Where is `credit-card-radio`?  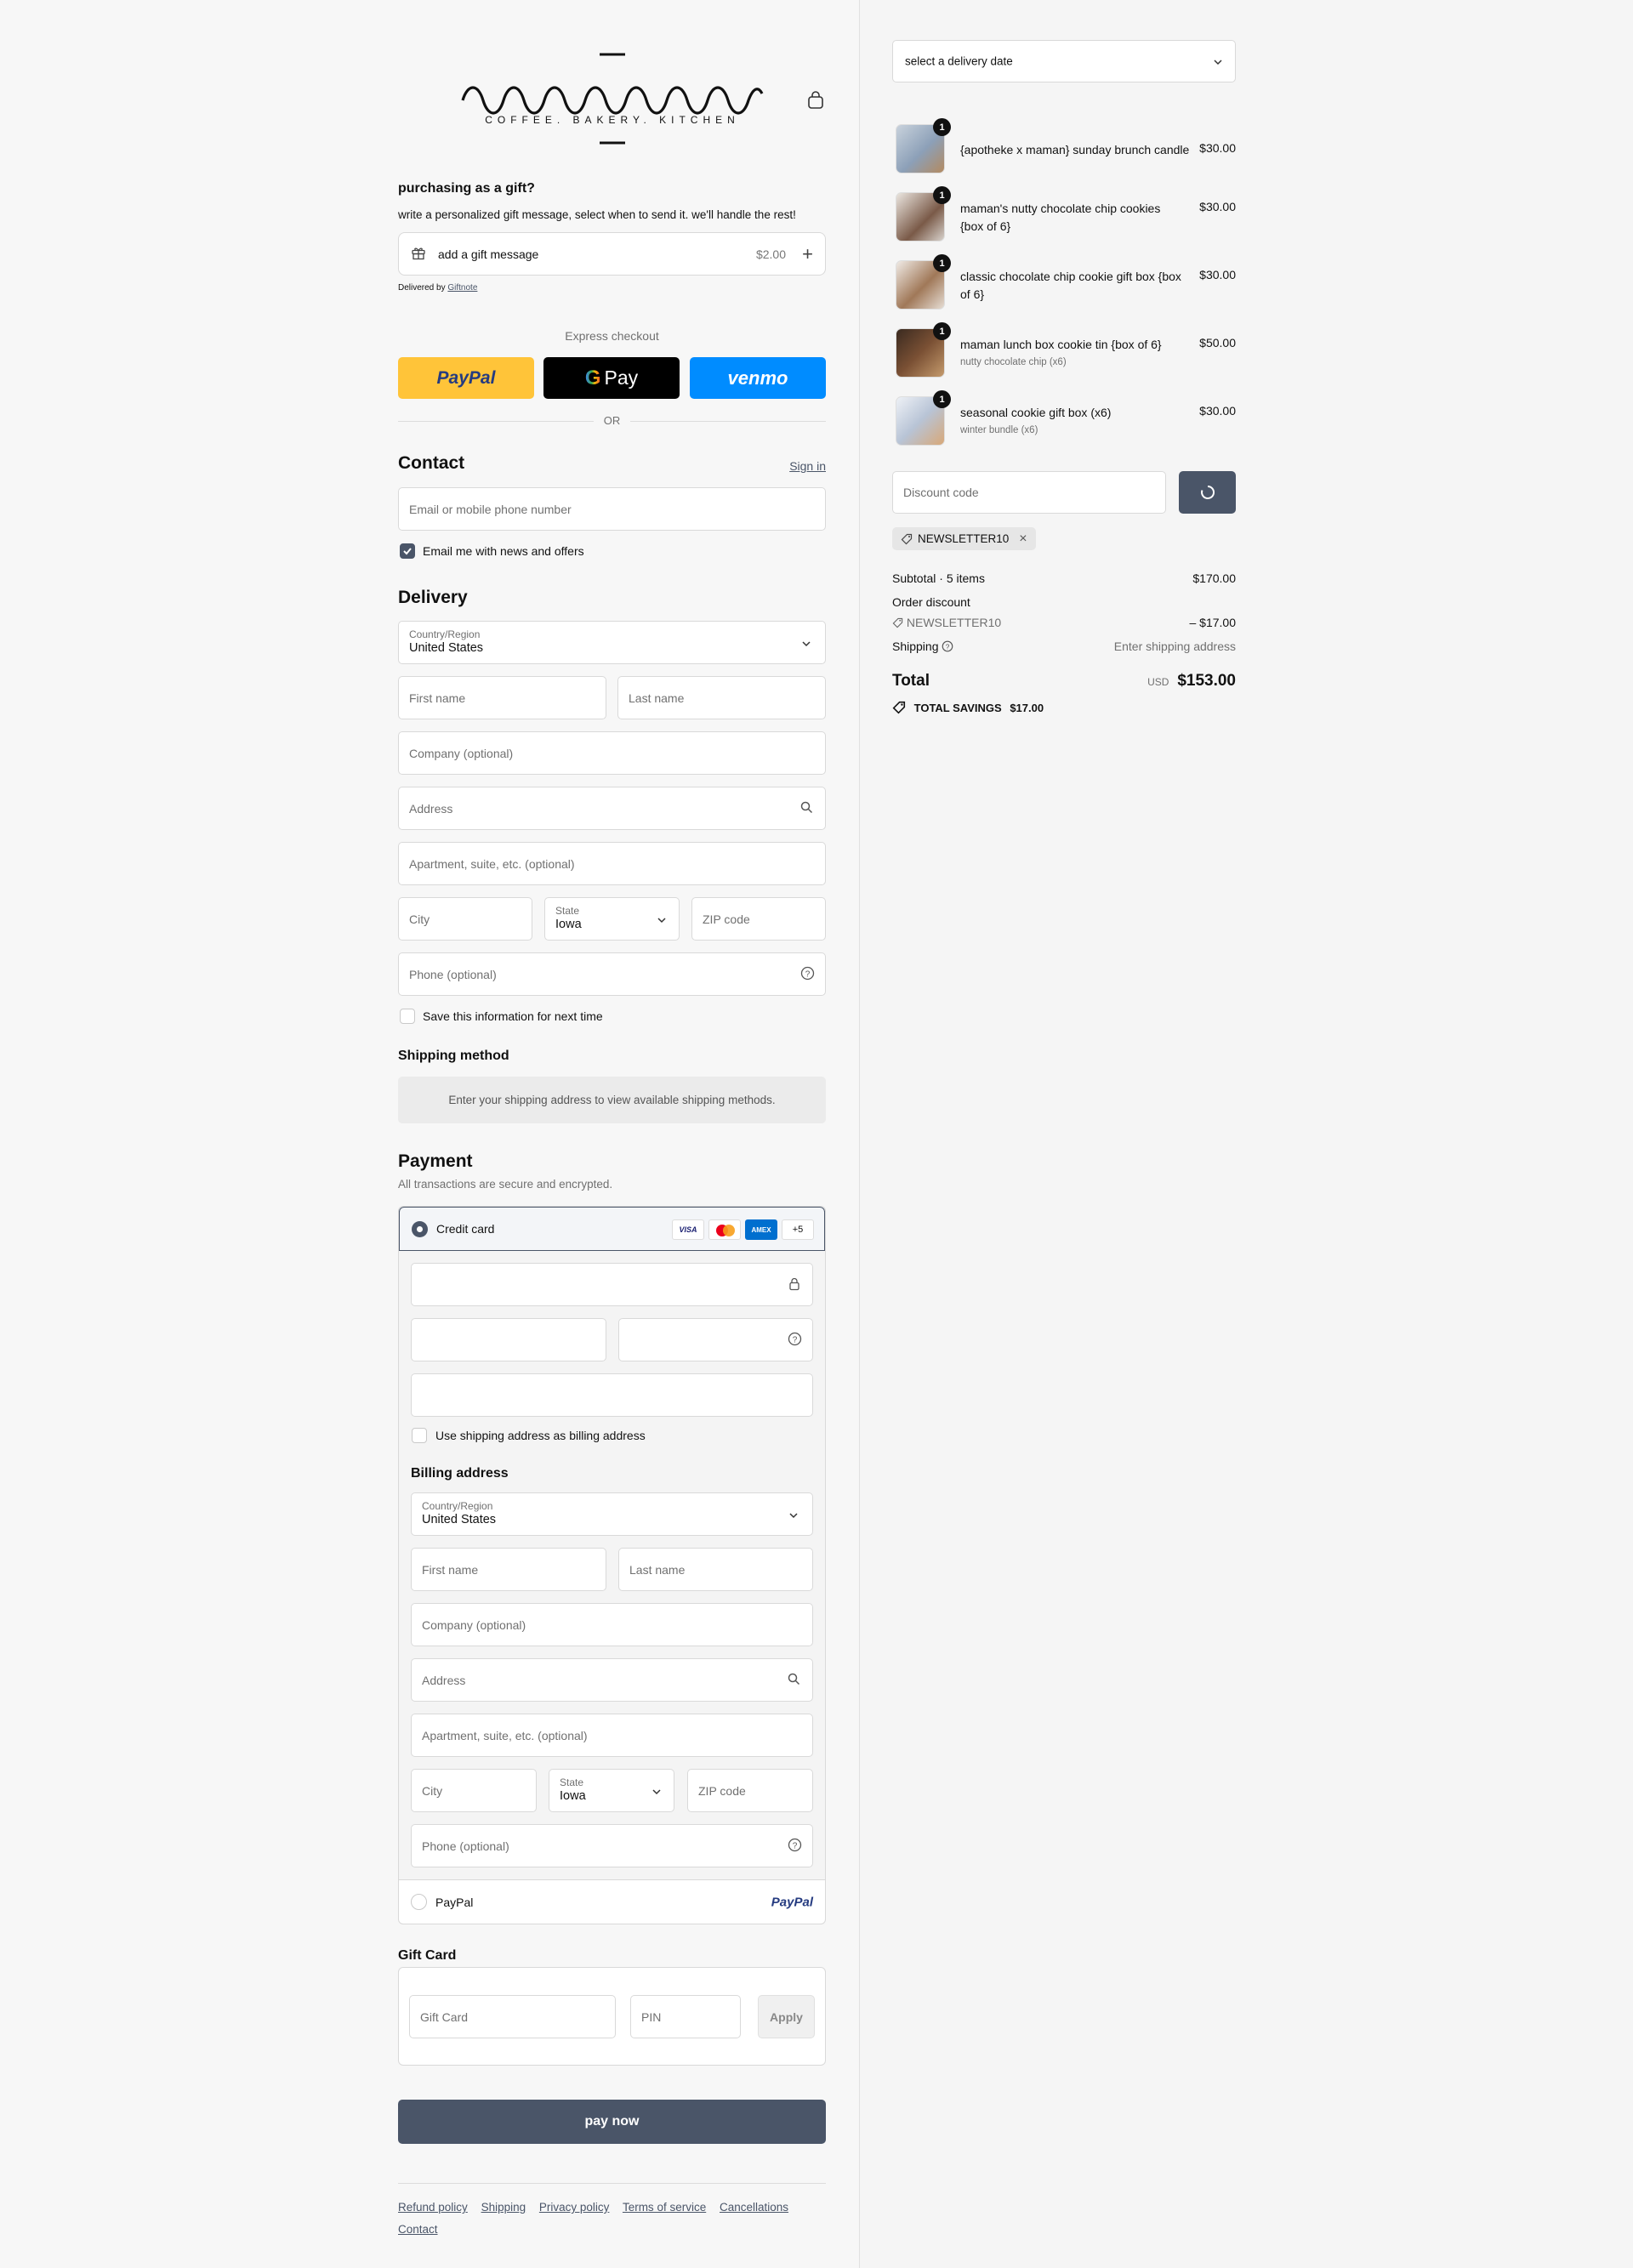
credit-card-radio is located at coordinates (420, 1229).